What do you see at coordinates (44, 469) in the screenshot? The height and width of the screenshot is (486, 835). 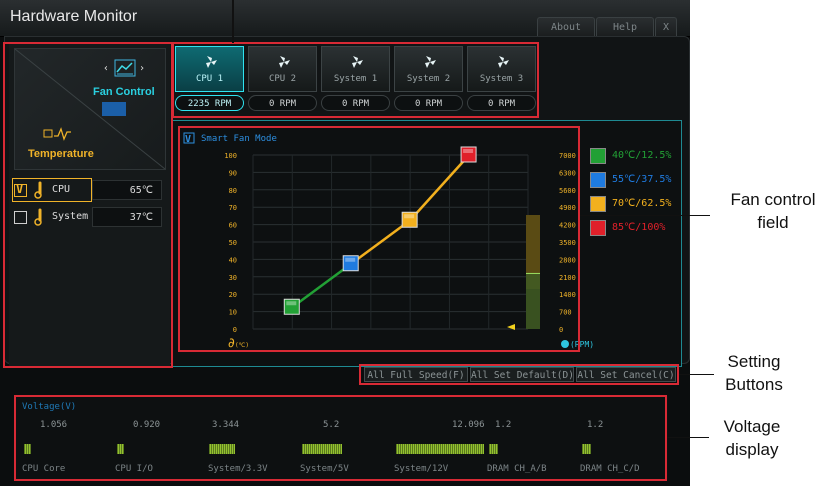 I see `voltage-label-cpu-core: CPU Core` at bounding box center [44, 469].